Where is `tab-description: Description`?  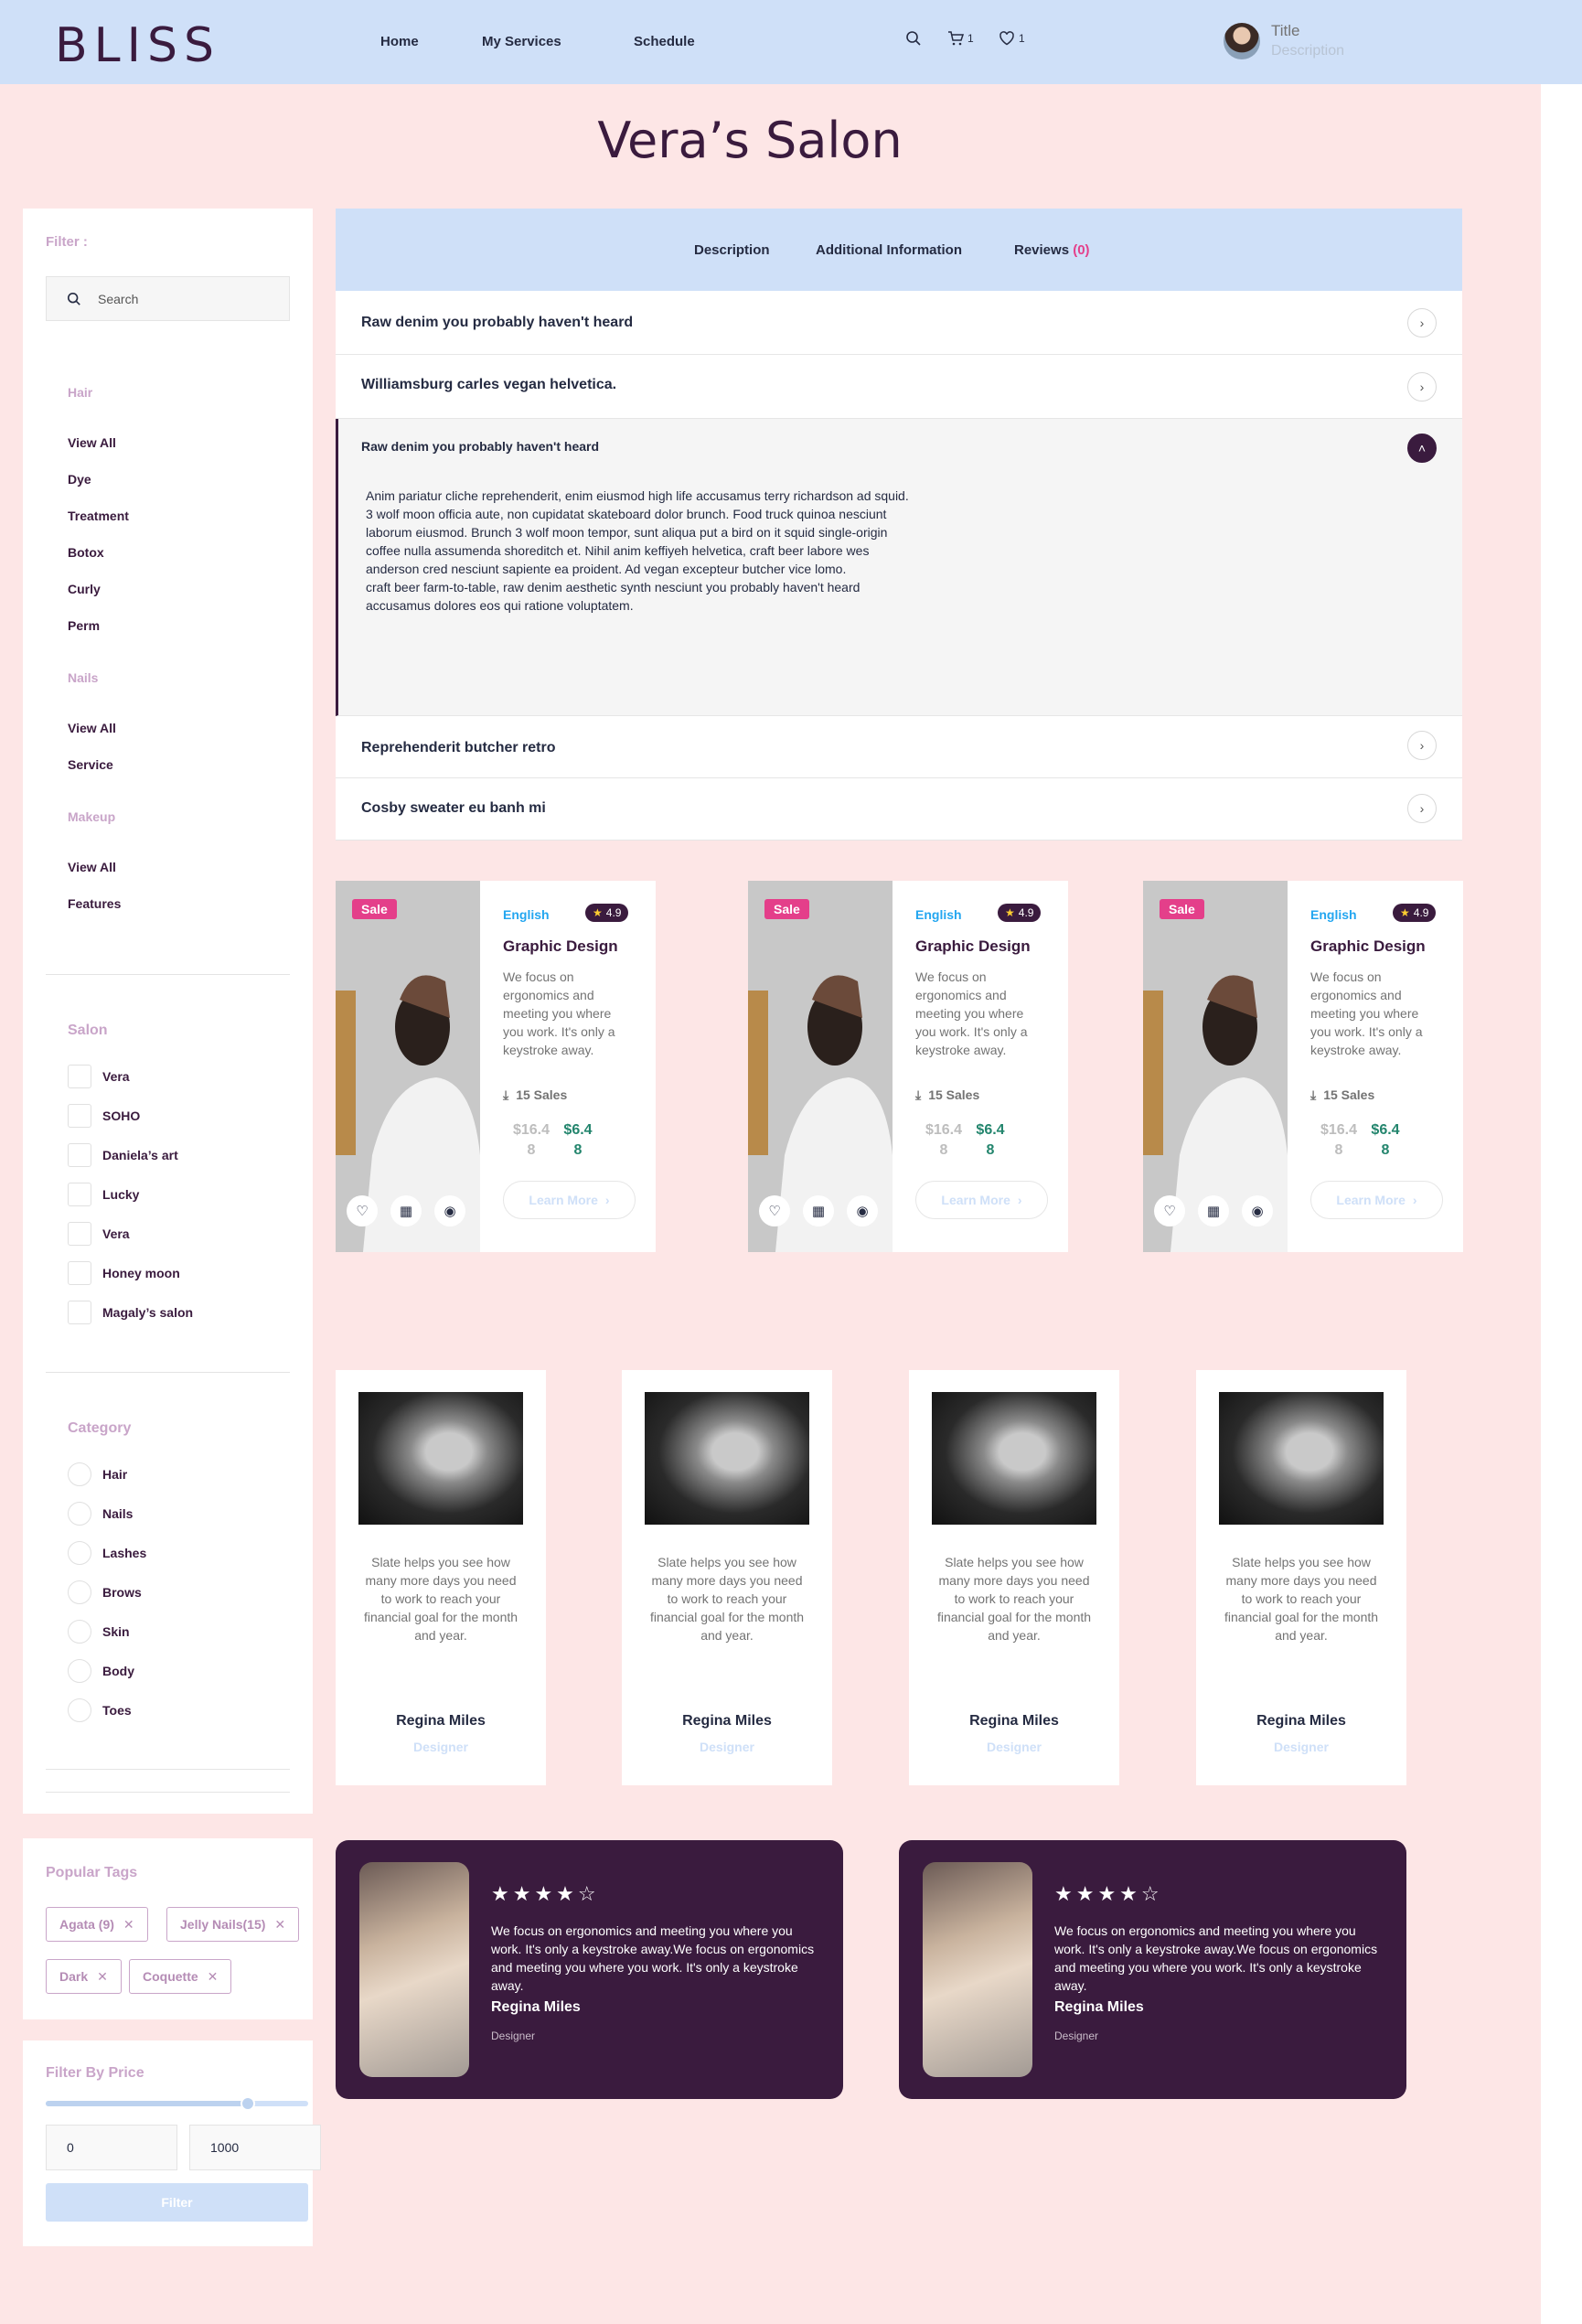 tab-description: Description is located at coordinates (732, 250).